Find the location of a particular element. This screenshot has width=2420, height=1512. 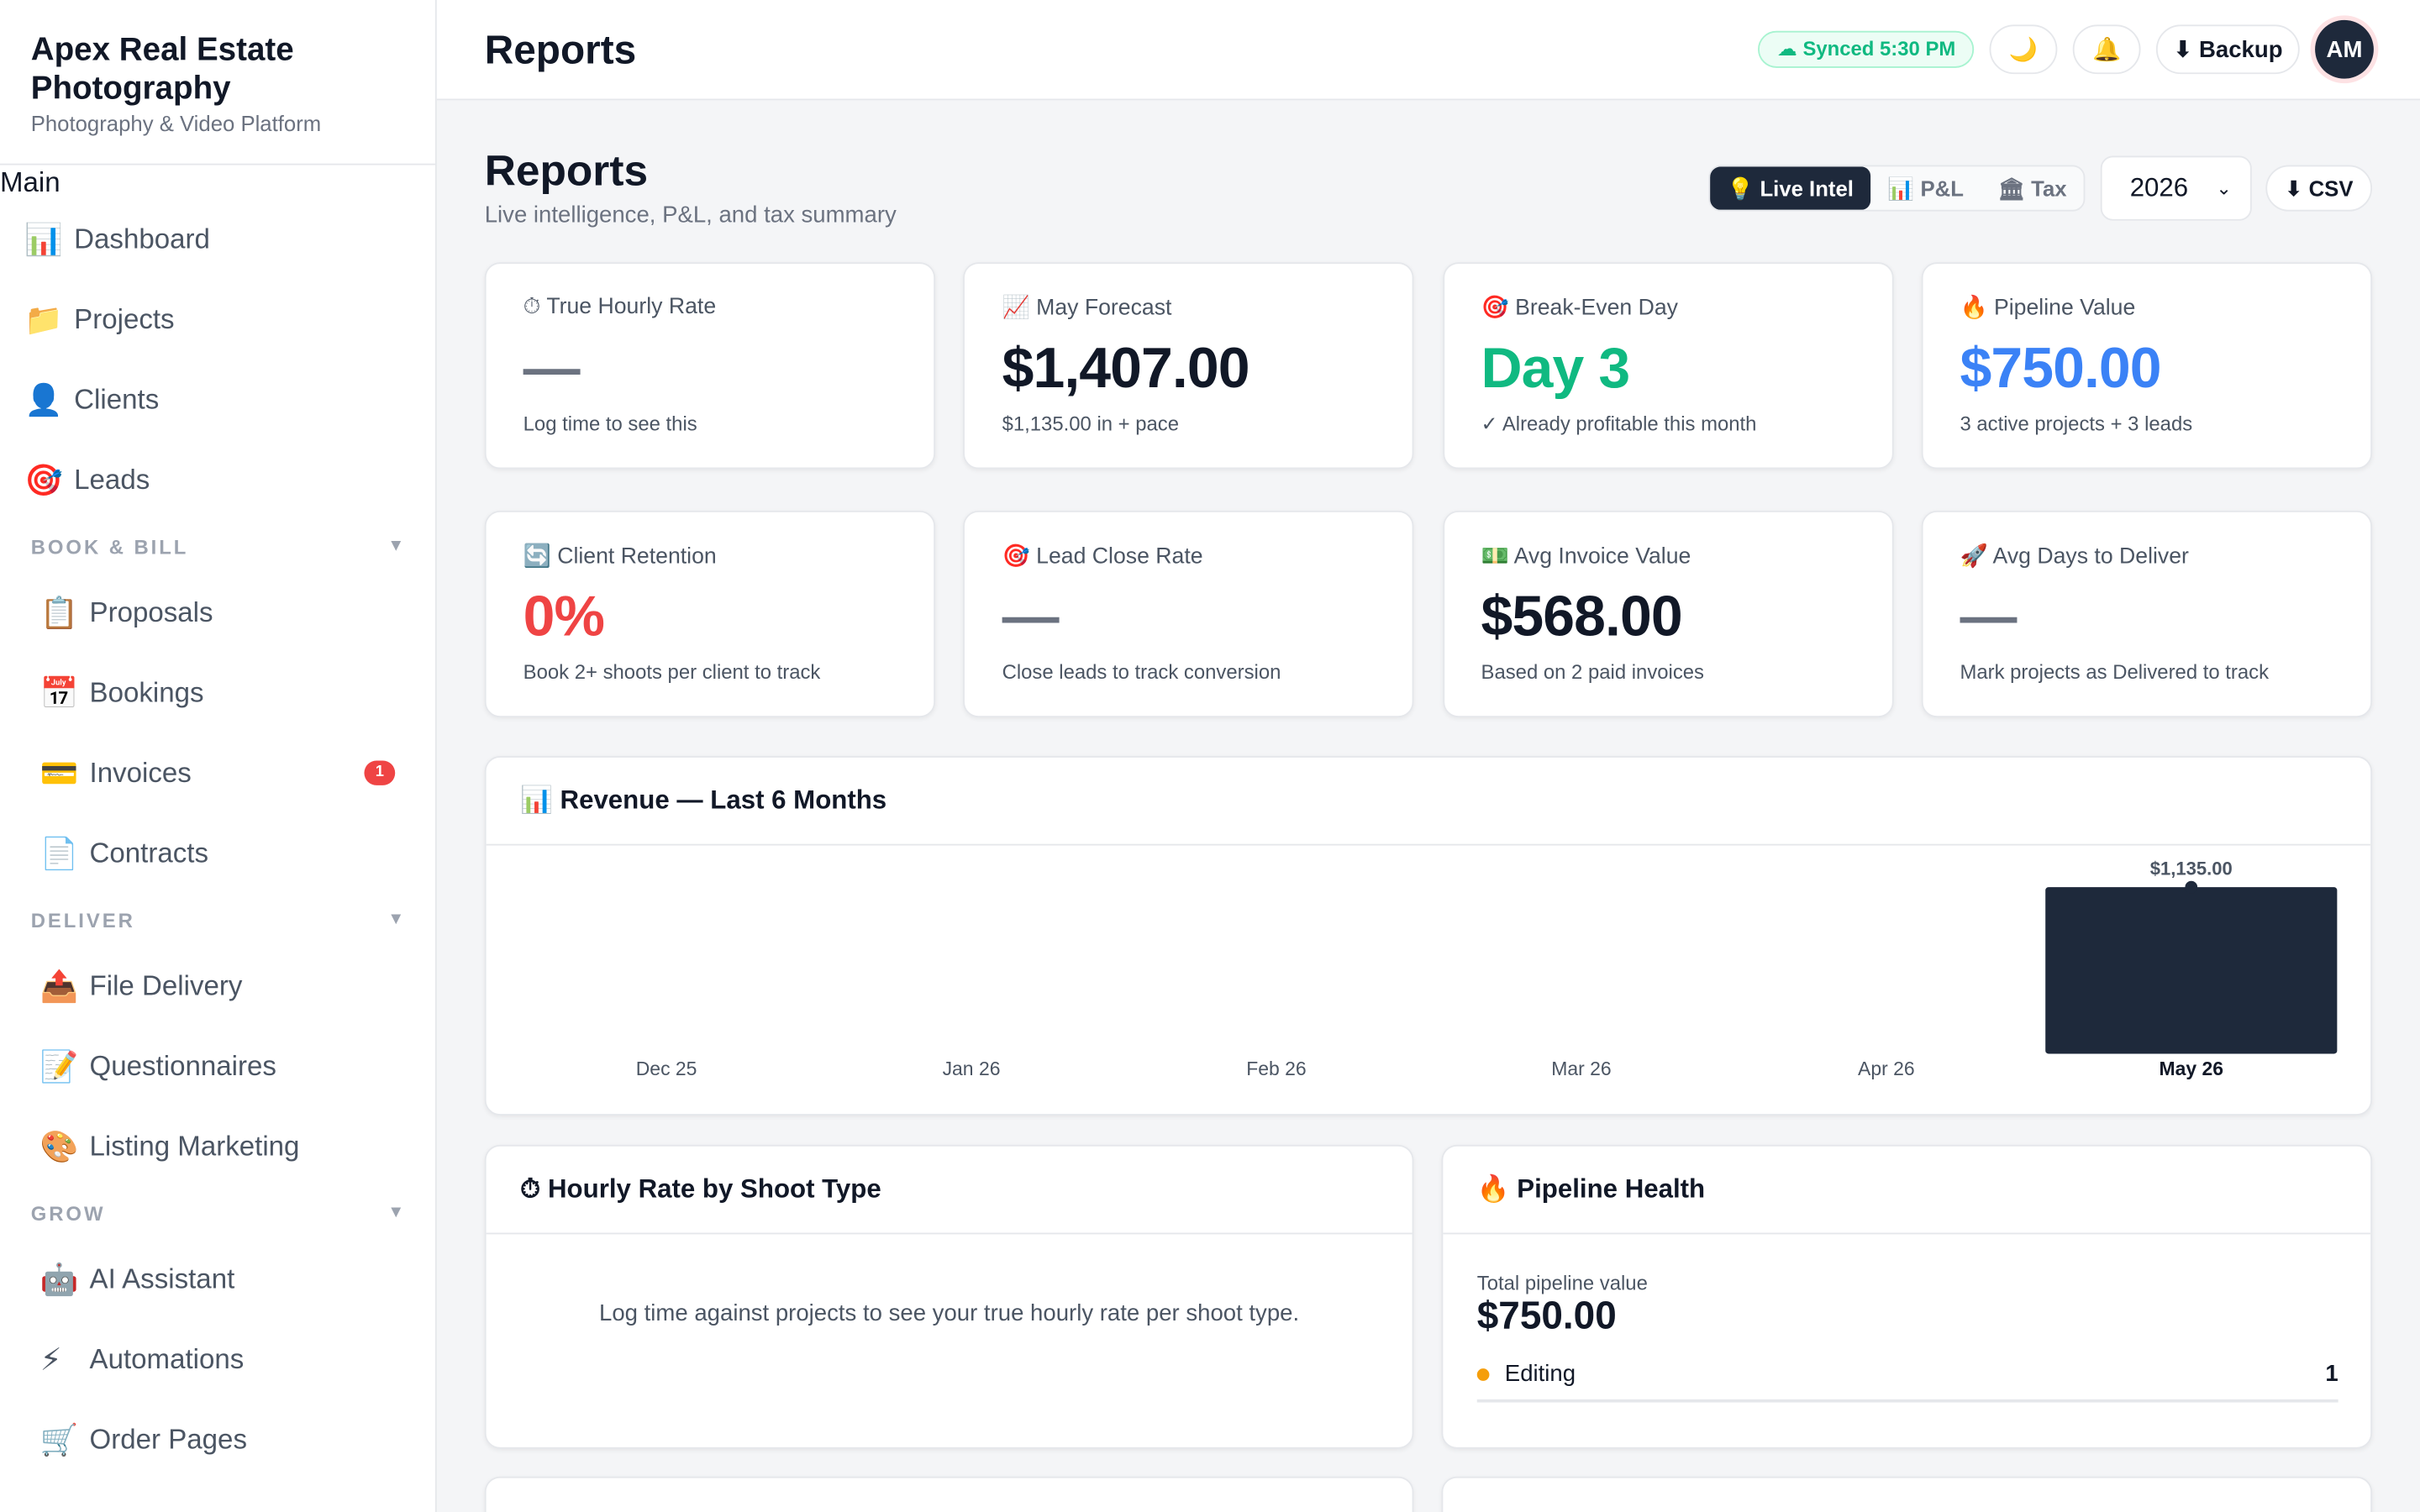

kpi-note: 3 active projects + 3 leads is located at coordinates (2076, 423).